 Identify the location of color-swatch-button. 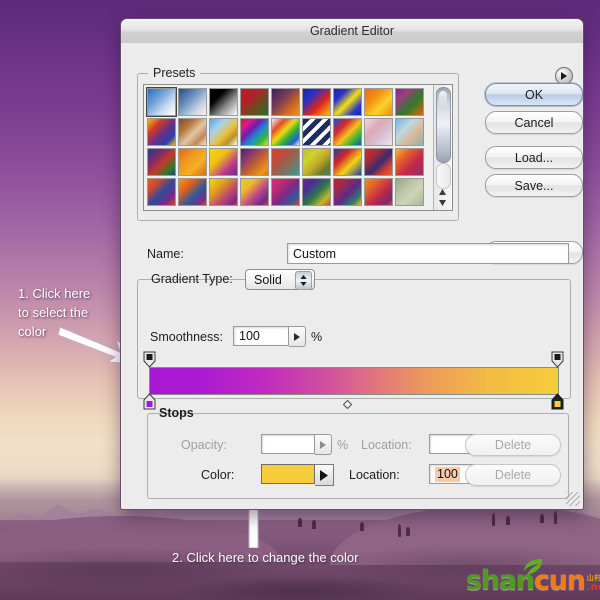
(288, 474).